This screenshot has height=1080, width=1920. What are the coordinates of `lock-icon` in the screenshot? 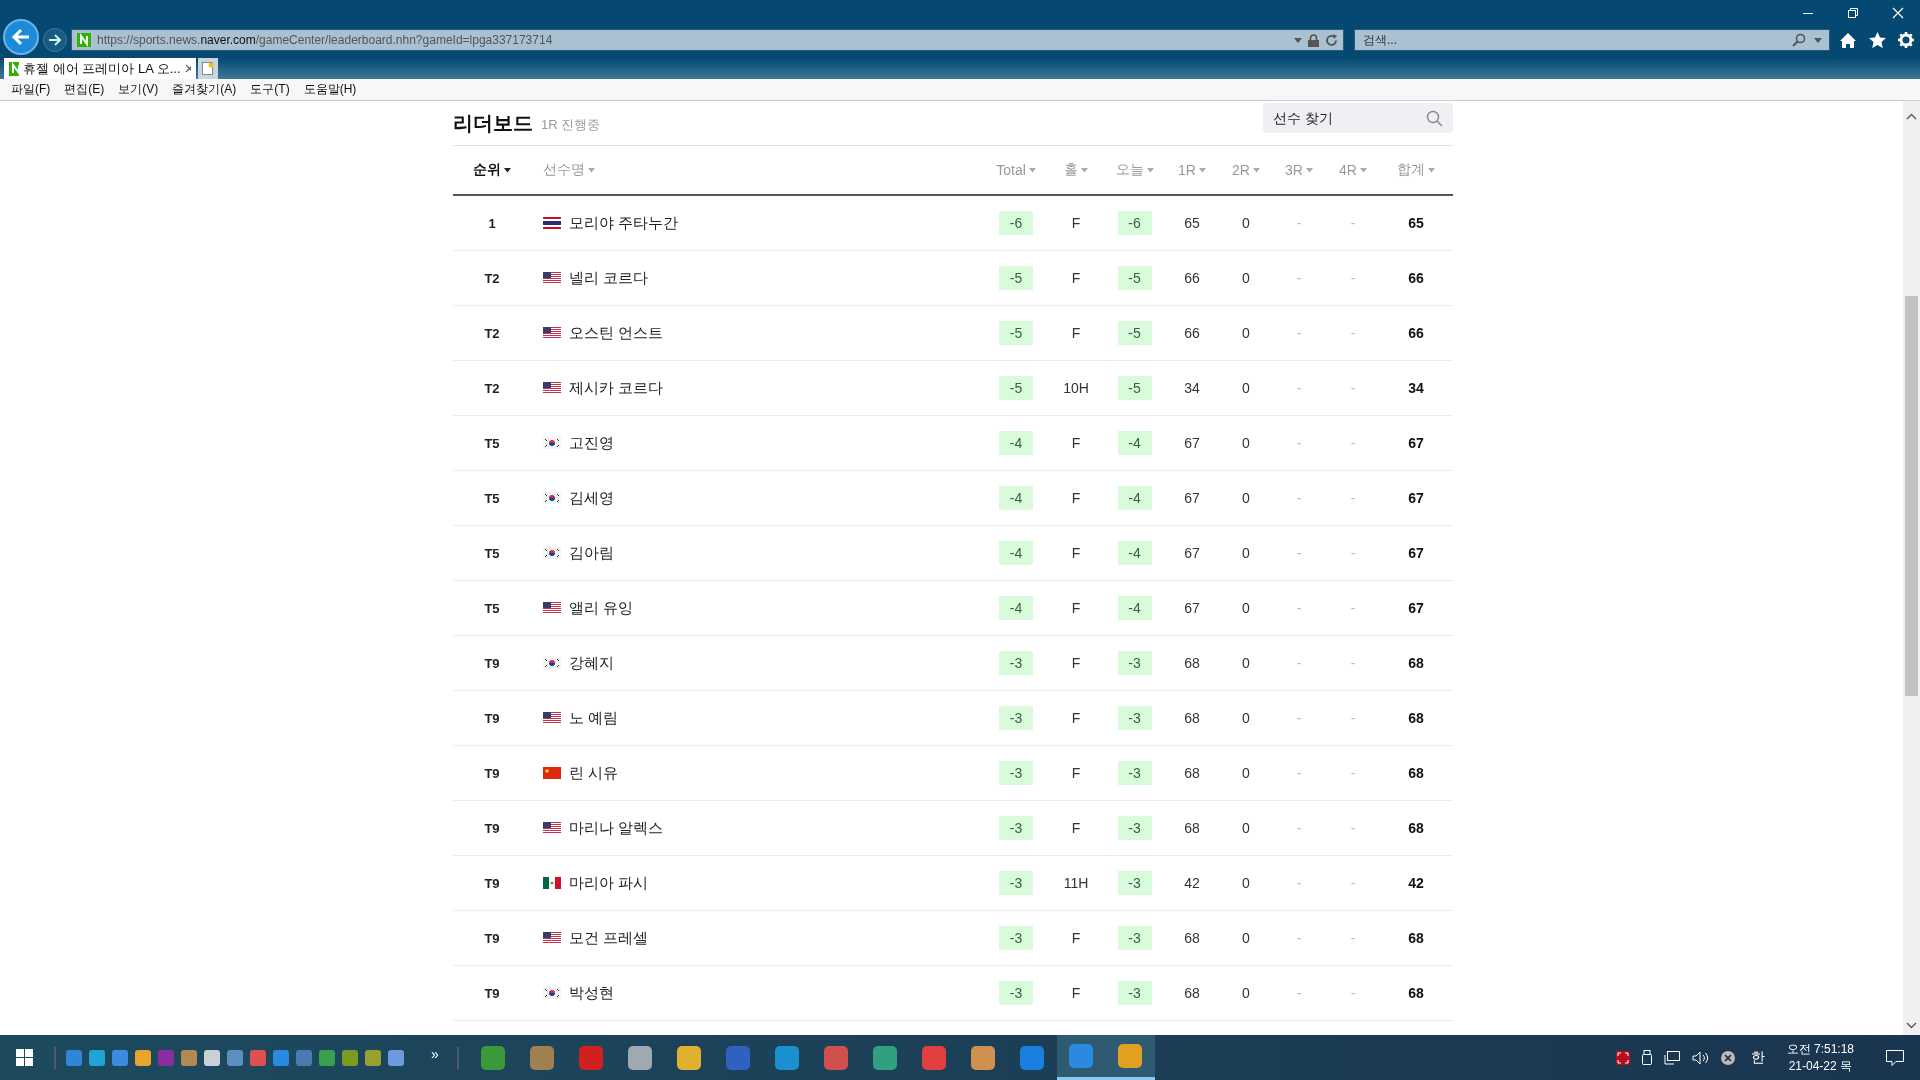 It's located at (1313, 40).